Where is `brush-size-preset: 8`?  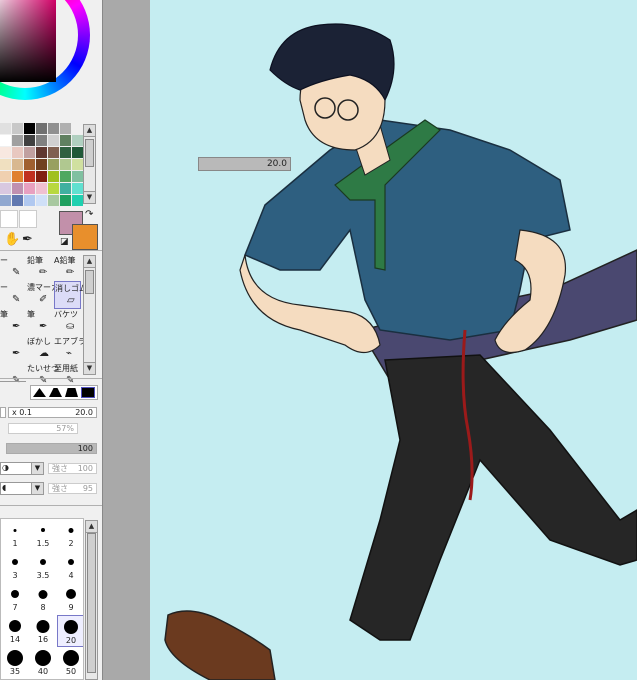 brush-size-preset: 8 is located at coordinates (43, 599).